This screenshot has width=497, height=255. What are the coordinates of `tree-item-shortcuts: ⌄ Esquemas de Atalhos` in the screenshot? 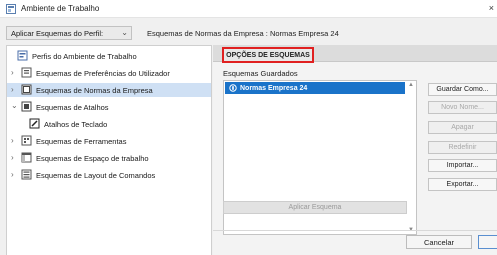 It's located at (109, 107).